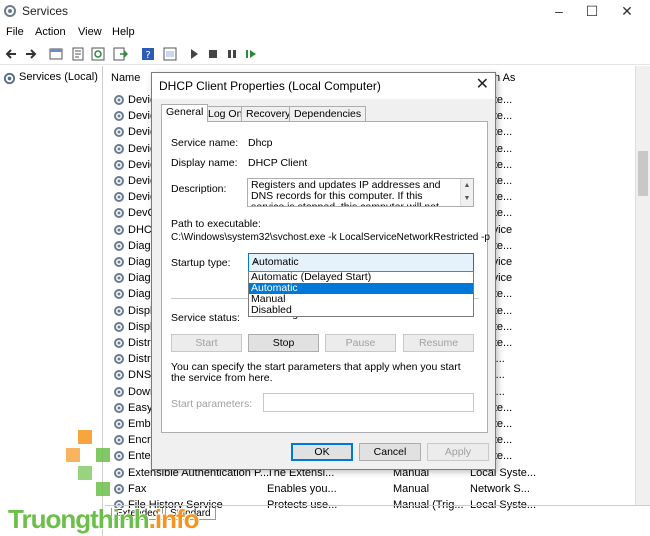 The image size is (650, 536). I want to click on close-button: ✕, so click(627, 11).